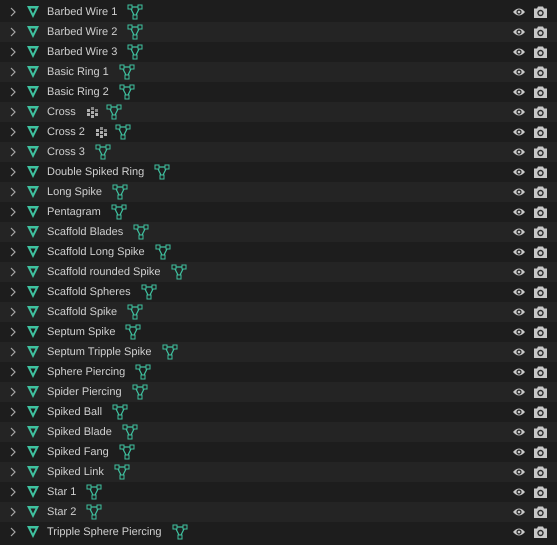  Describe the element at coordinates (89, 292) in the screenshot. I see `object-name: Scaffold Spheres` at that location.